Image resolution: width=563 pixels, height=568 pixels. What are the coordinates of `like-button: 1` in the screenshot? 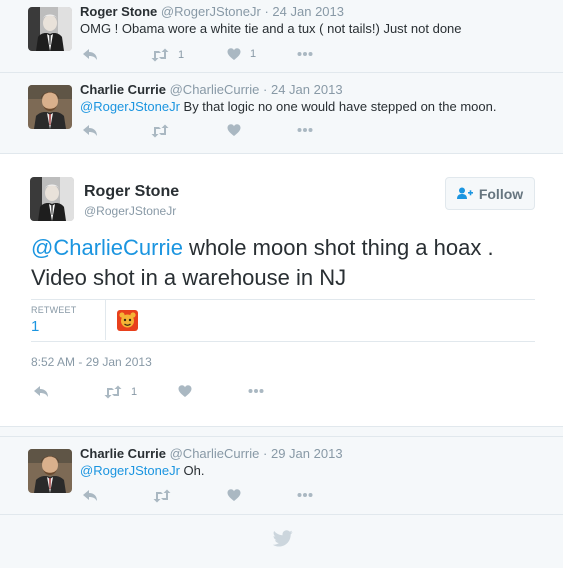 It's located at (241, 54).